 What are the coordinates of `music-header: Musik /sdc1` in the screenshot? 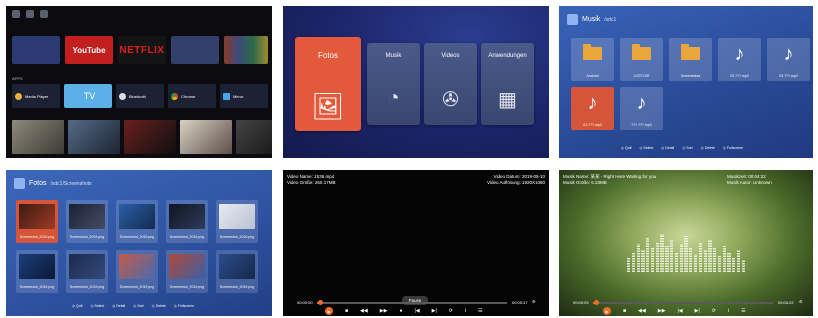 It's located at (591, 19).